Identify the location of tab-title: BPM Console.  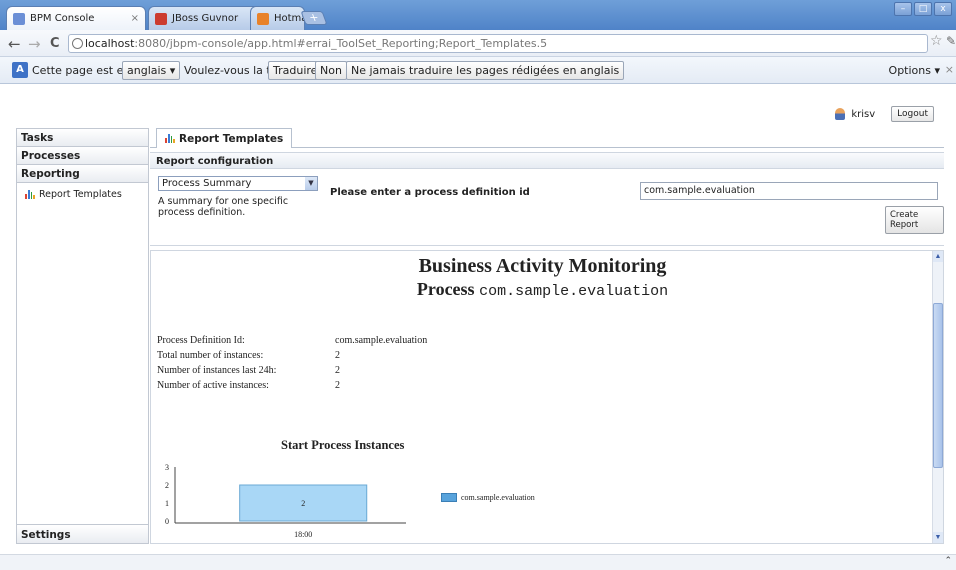
(62, 18).